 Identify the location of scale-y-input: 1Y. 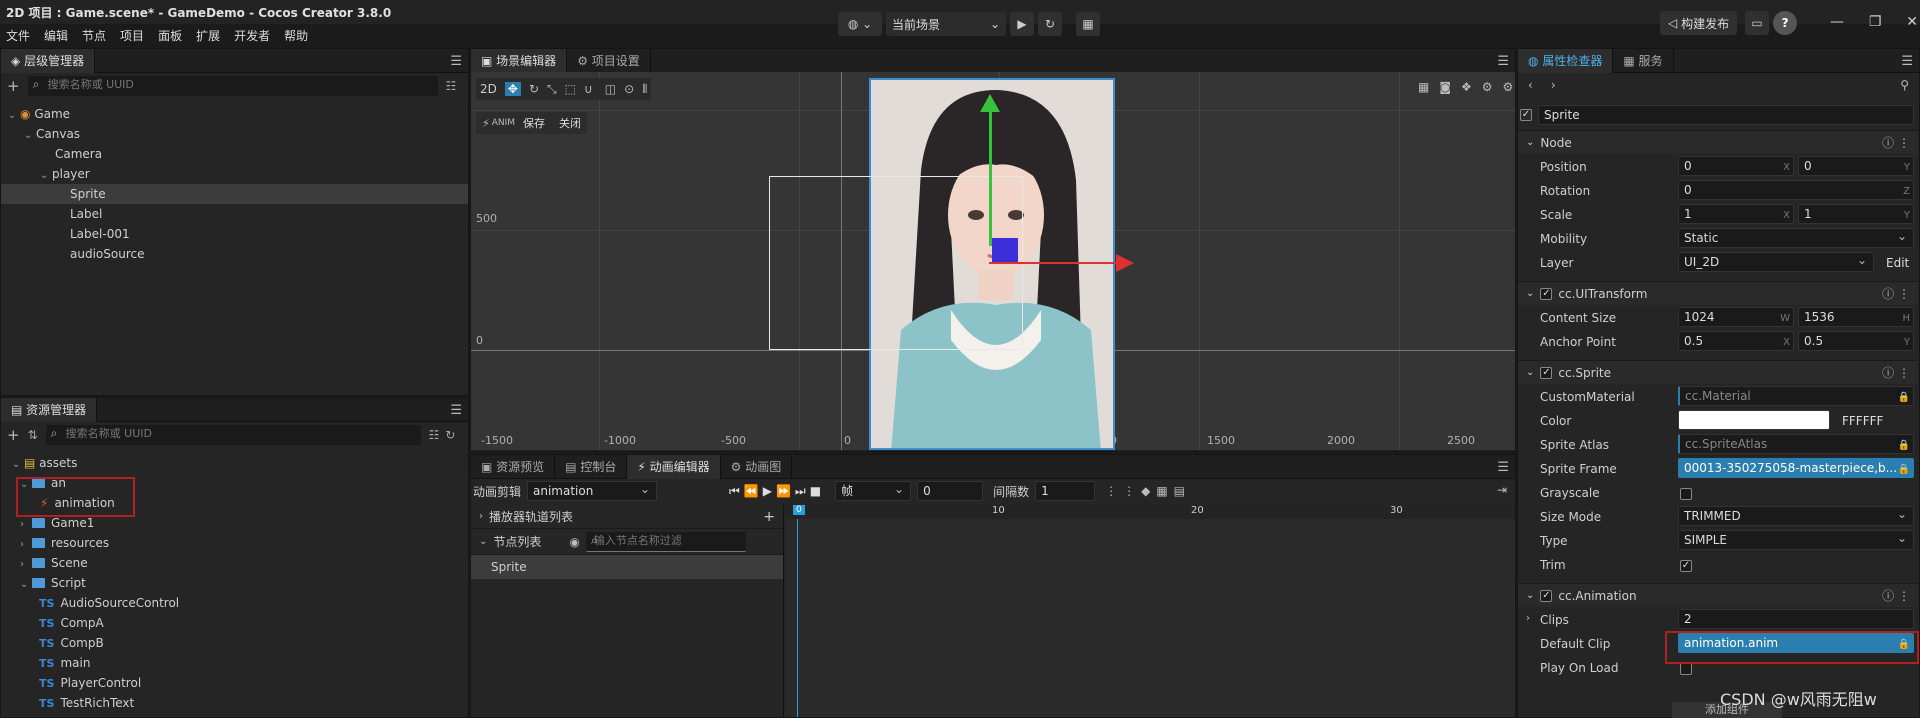
(1856, 214).